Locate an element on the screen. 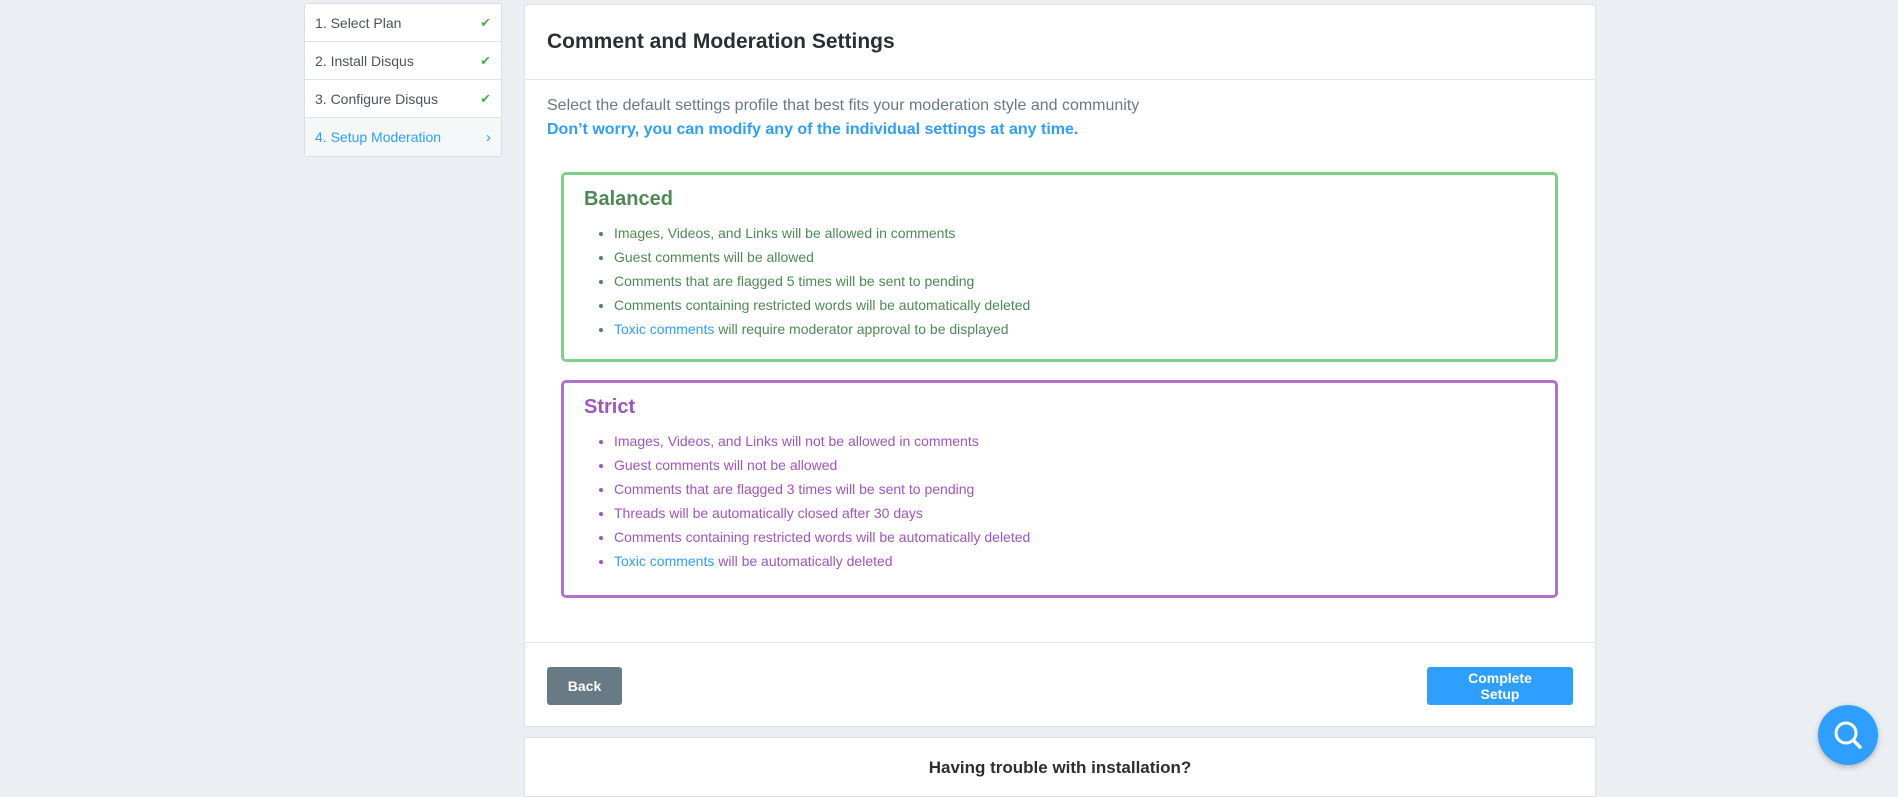 The image size is (1898, 797). chevron-right-icon: › is located at coordinates (488, 137).